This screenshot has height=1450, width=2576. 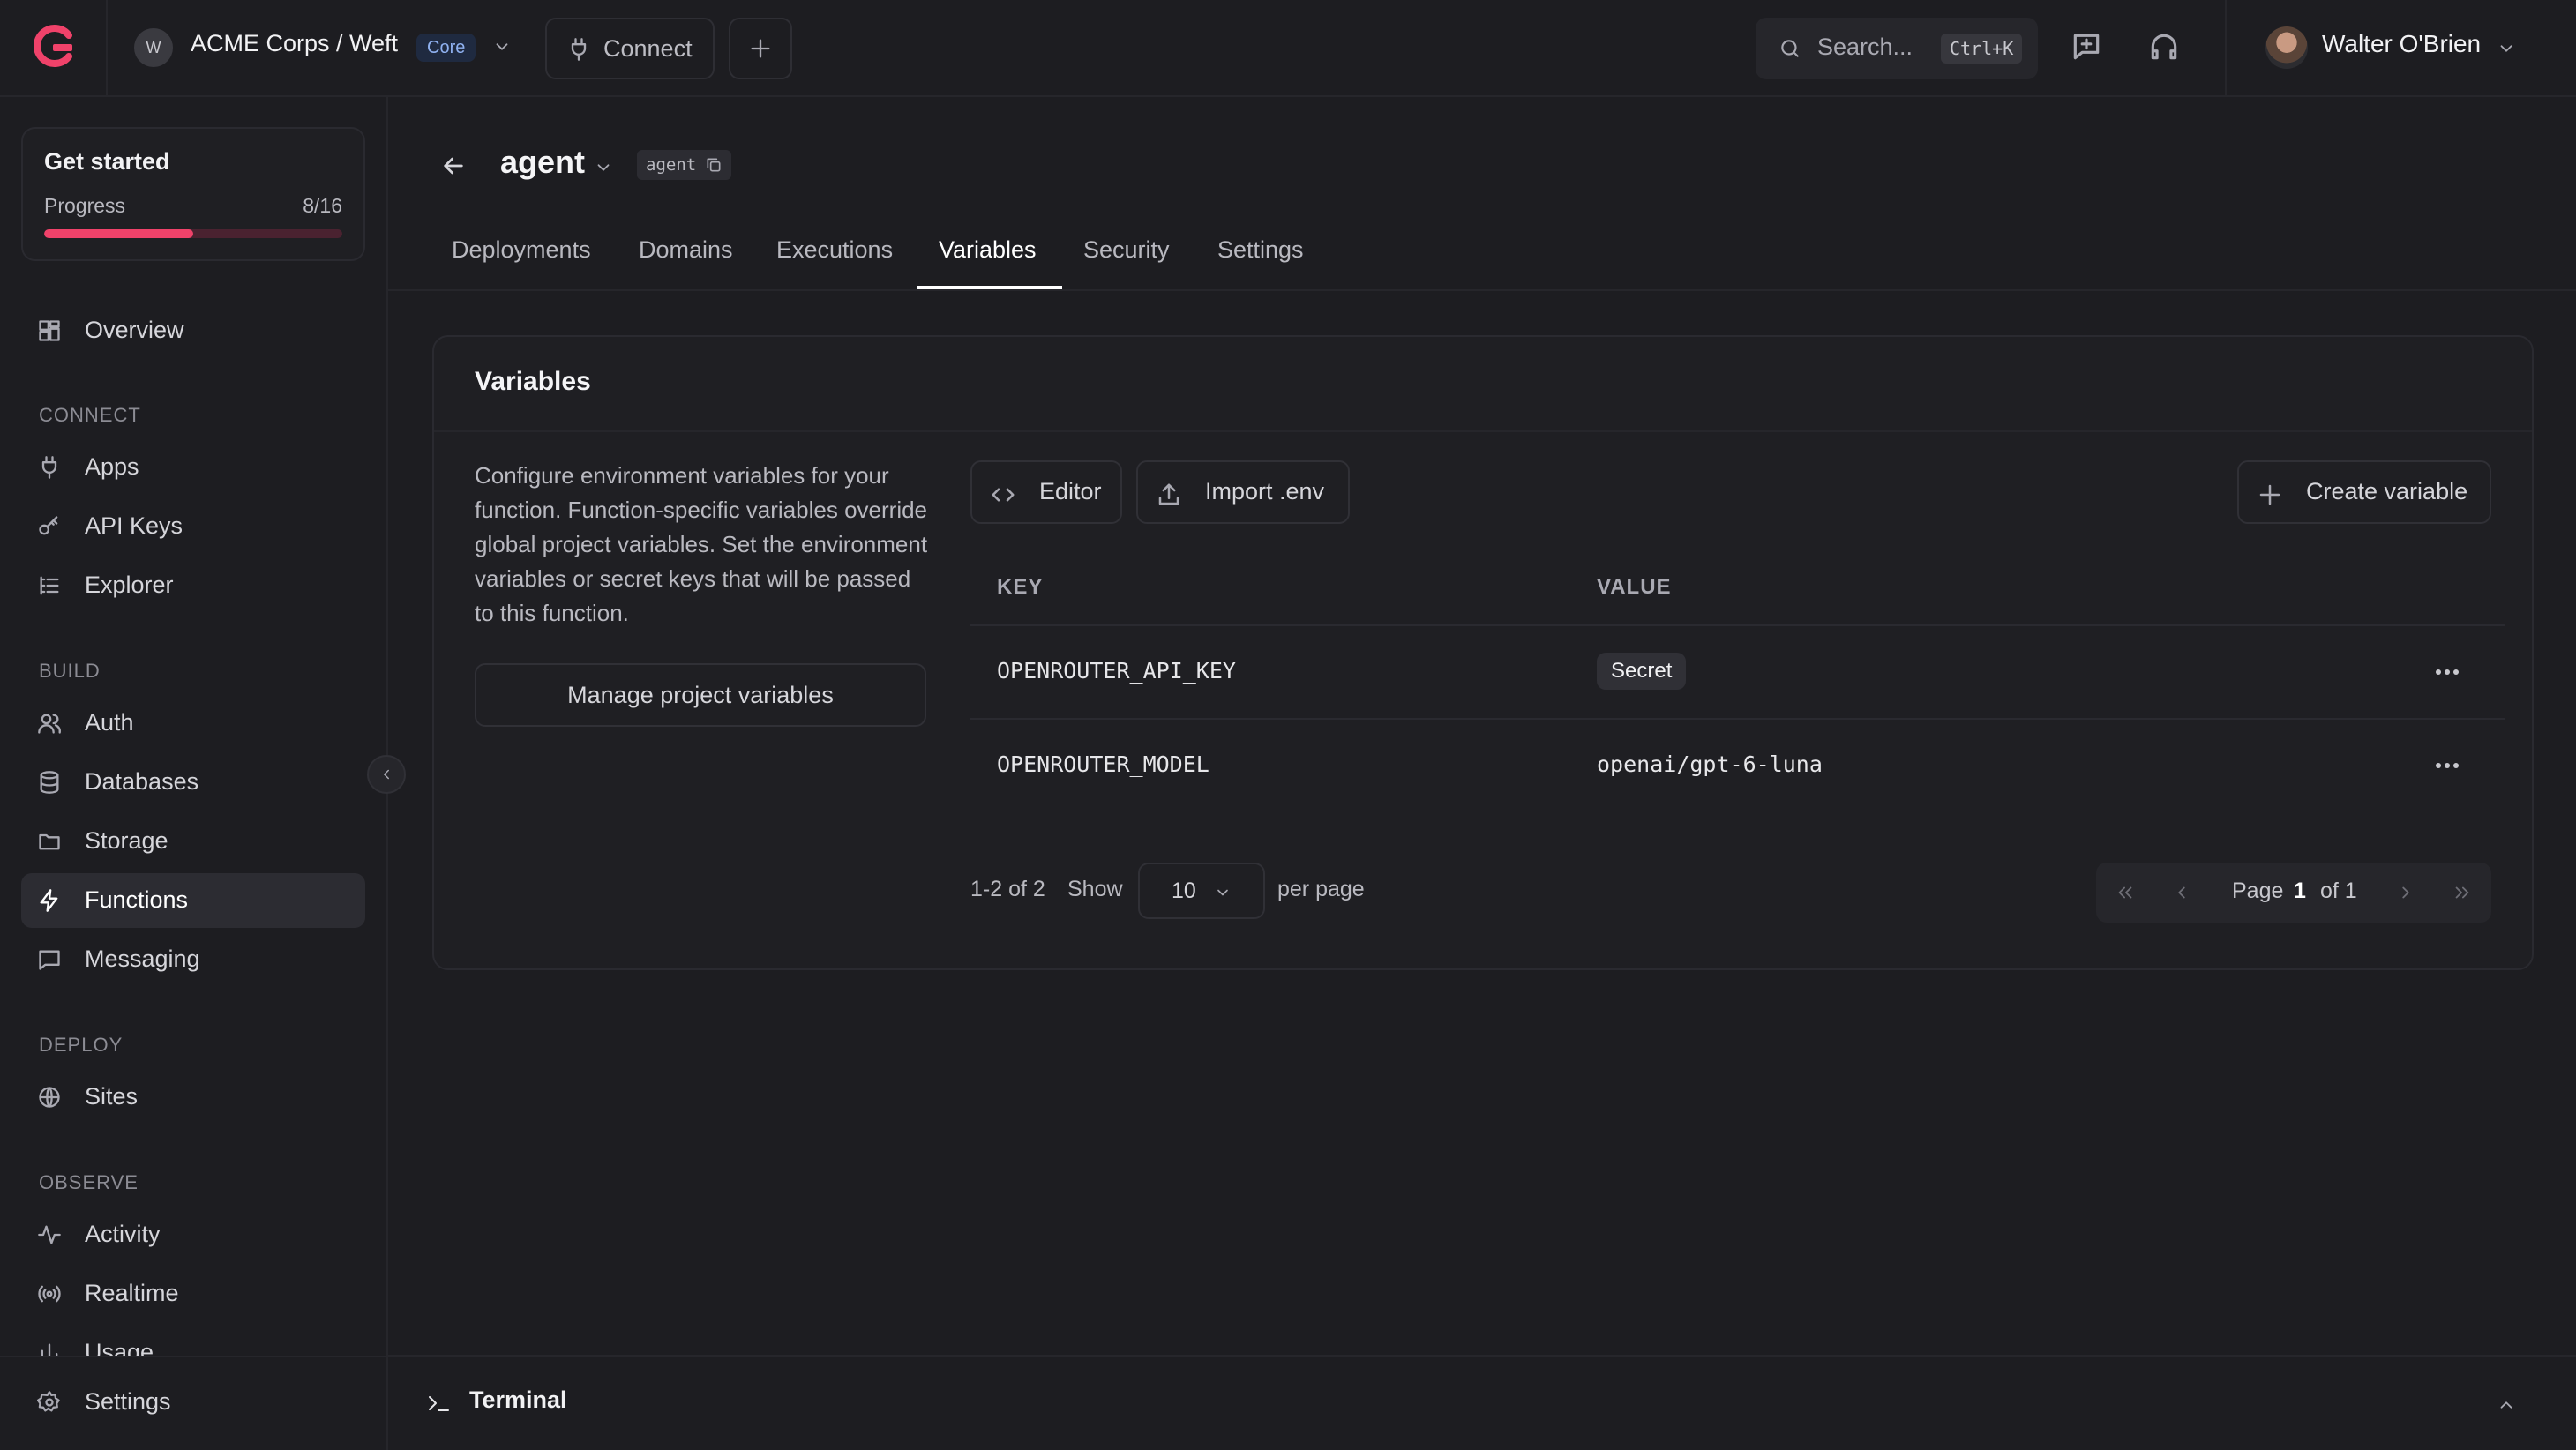 I want to click on variable-value: openai/gpt-6-luna, so click(x=1710, y=764).